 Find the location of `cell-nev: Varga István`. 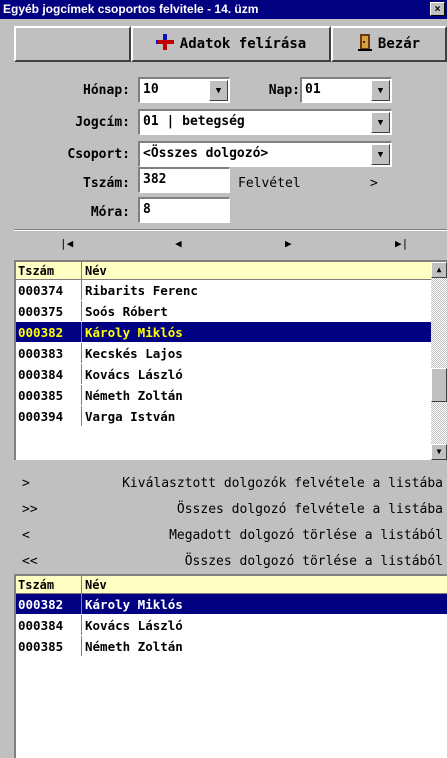

cell-nev: Varga István is located at coordinates (130, 416).